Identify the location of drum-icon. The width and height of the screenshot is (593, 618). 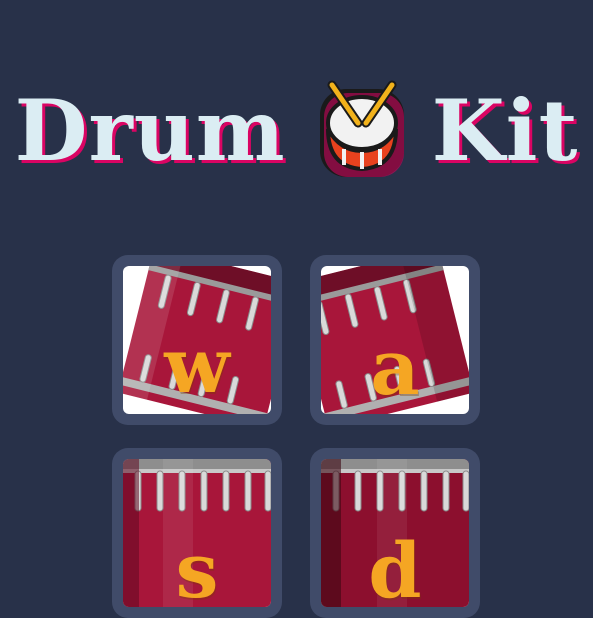
(362, 131).